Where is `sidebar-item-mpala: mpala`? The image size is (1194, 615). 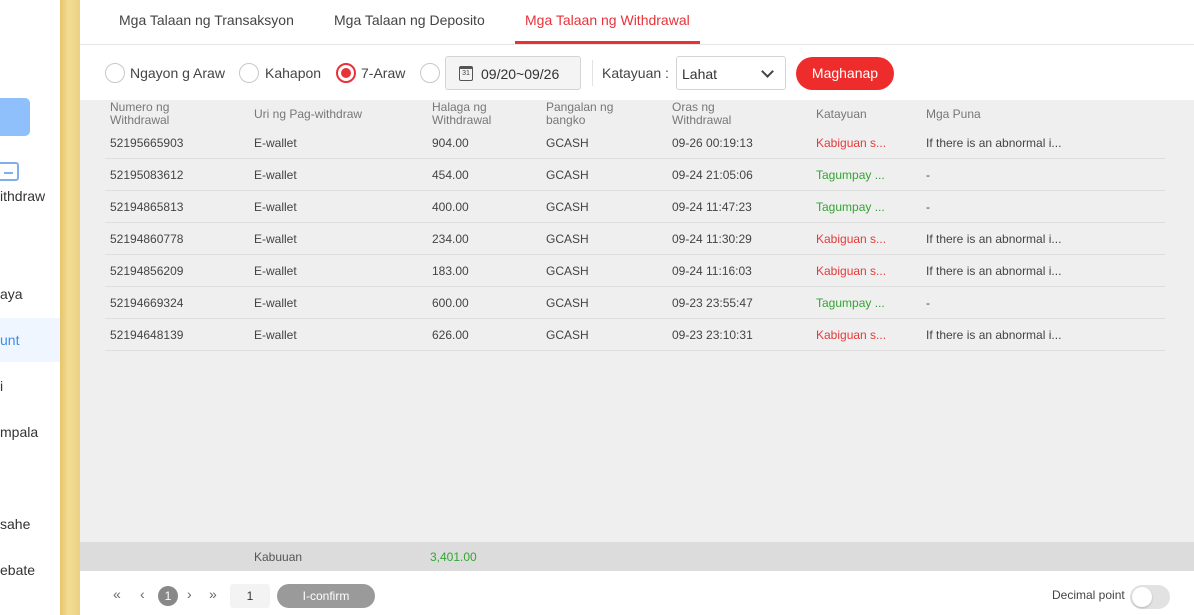 sidebar-item-mpala: mpala is located at coordinates (19, 432).